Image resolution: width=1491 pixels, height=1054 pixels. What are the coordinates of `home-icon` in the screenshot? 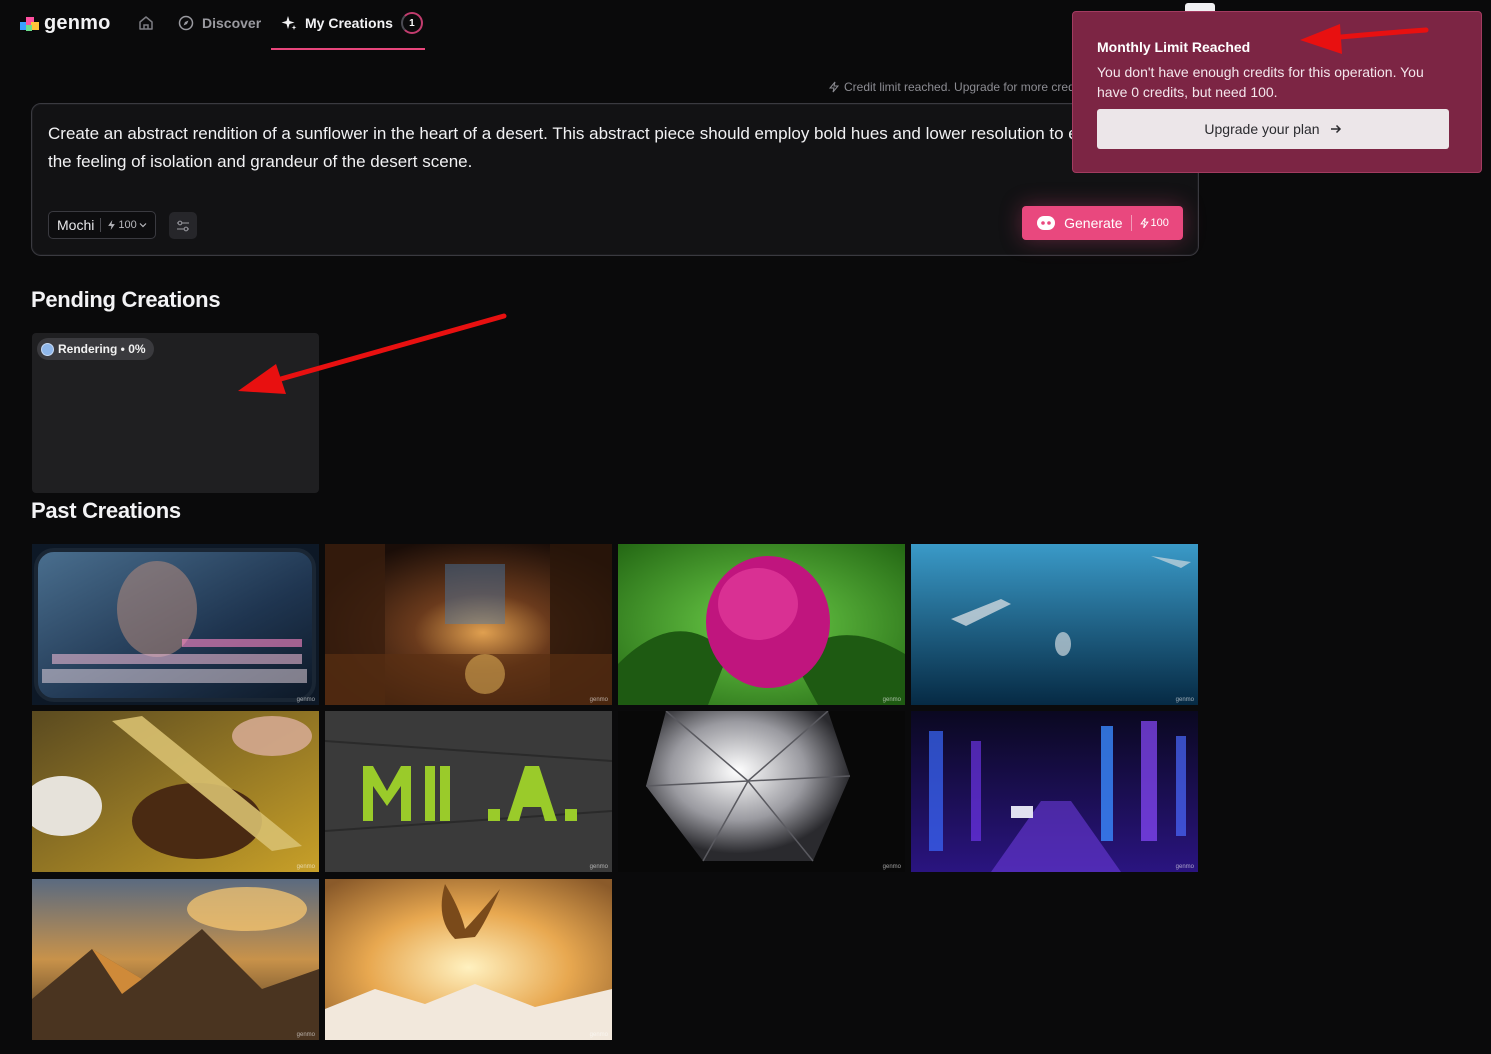 It's located at (146, 23).